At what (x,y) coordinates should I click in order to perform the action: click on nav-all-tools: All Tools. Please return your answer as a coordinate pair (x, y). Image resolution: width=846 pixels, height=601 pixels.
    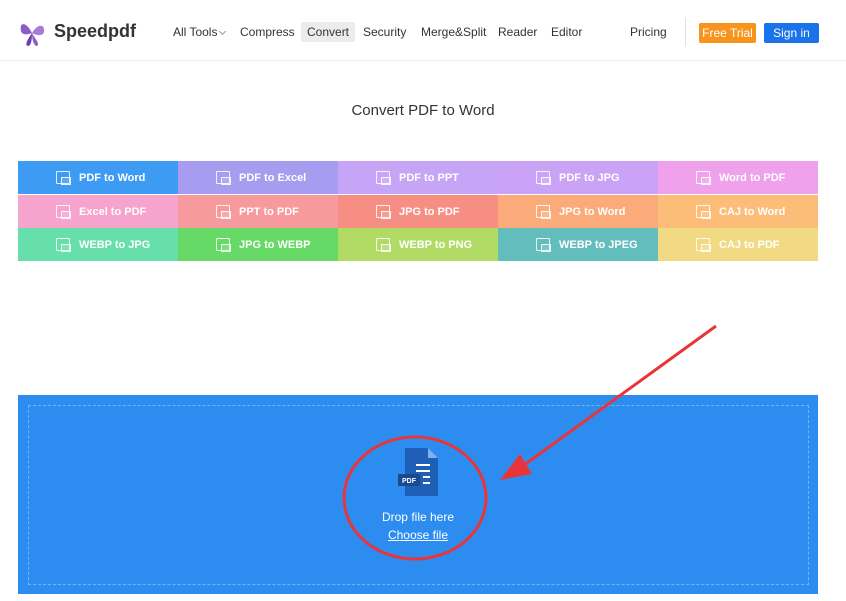
    Looking at the image, I should click on (200, 32).